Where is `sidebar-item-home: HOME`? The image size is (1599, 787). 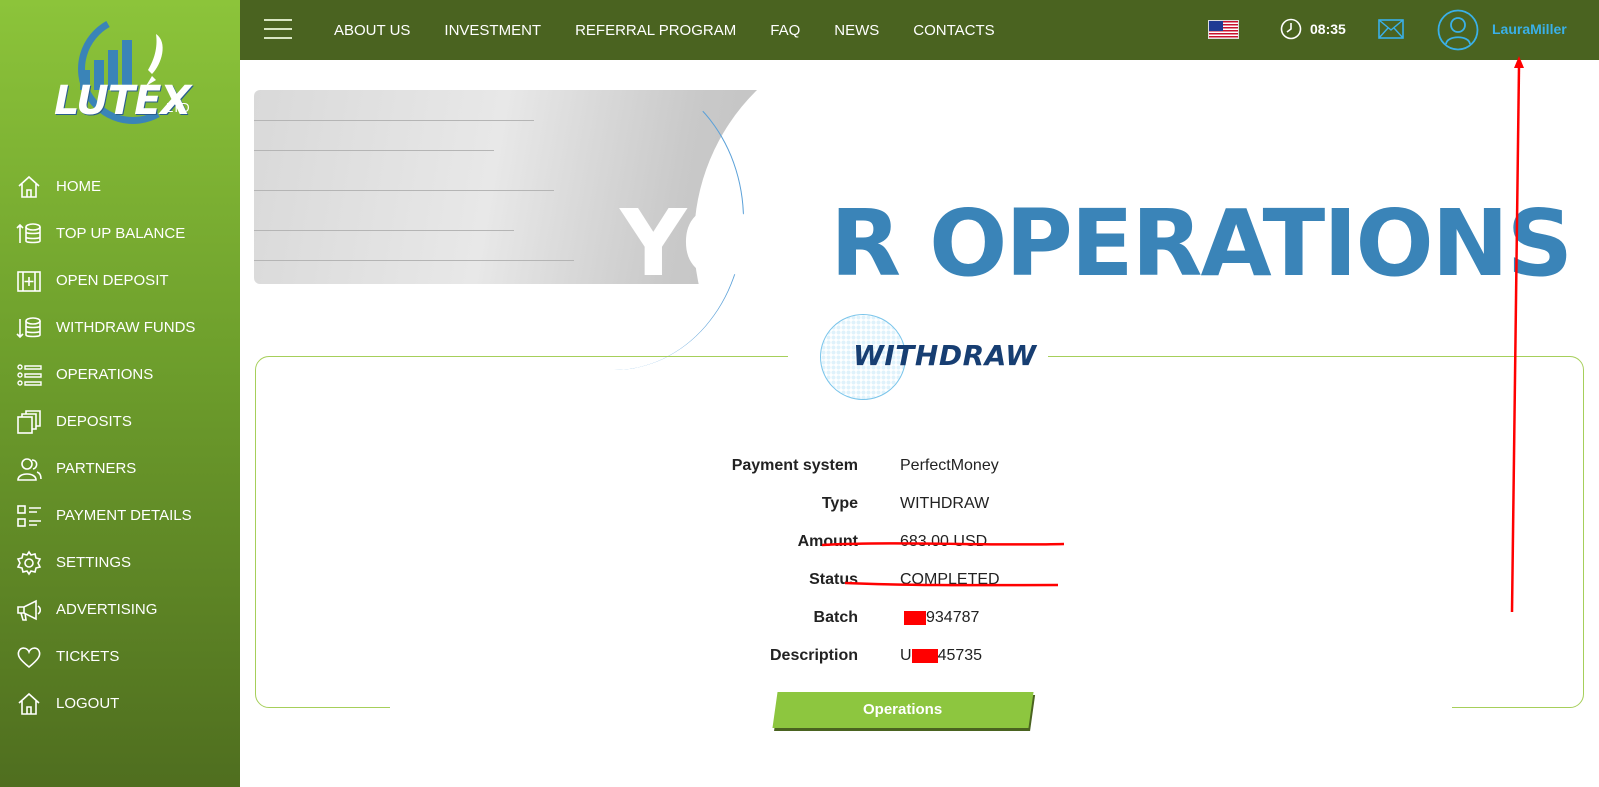 sidebar-item-home: HOME is located at coordinates (120, 186).